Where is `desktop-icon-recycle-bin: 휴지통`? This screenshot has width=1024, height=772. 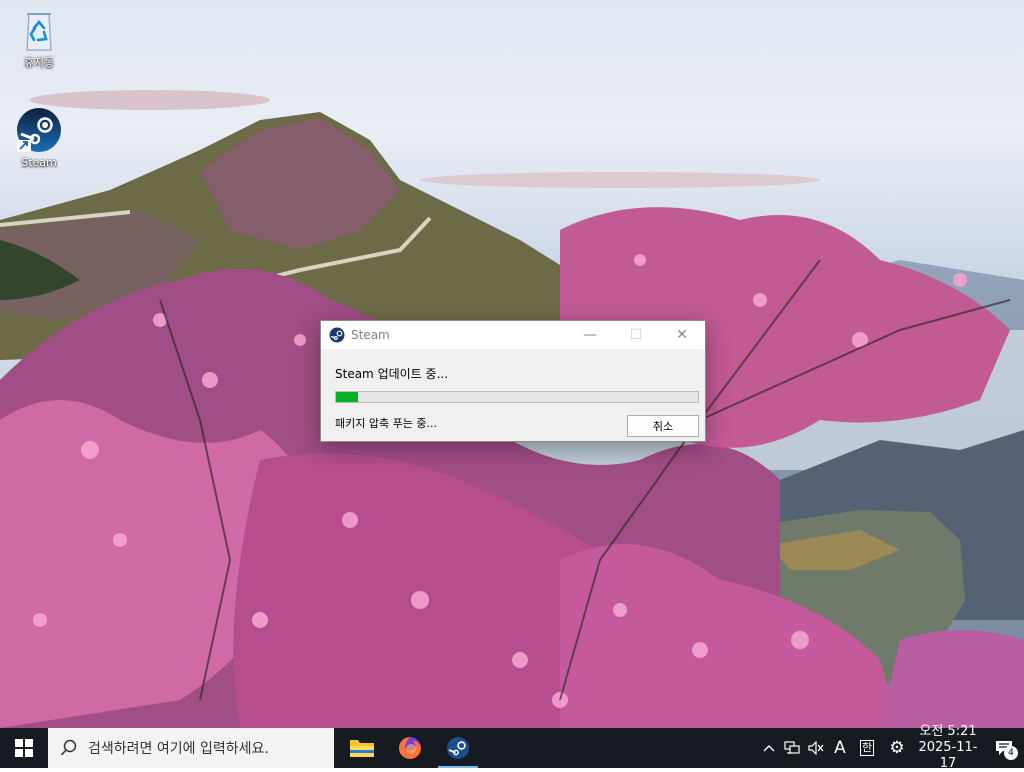 desktop-icon-recycle-bin: 휴지통 is located at coordinates (39, 38).